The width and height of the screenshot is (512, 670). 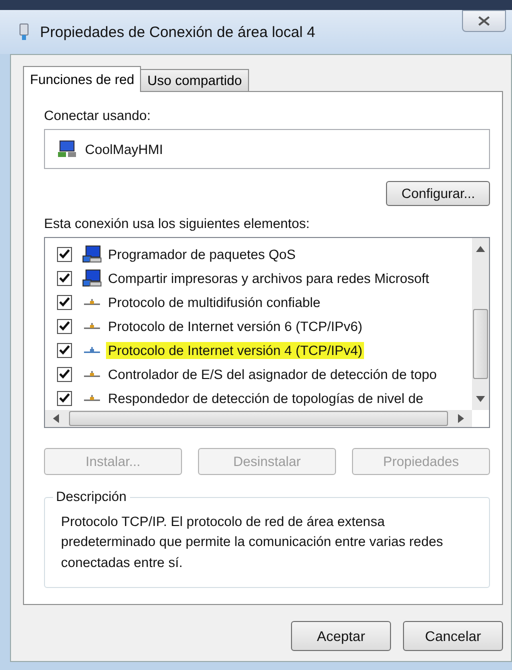 What do you see at coordinates (235, 326) in the screenshot?
I see `component-name: Protocolo de Internet versión 6 (TCP/IPv6)` at bounding box center [235, 326].